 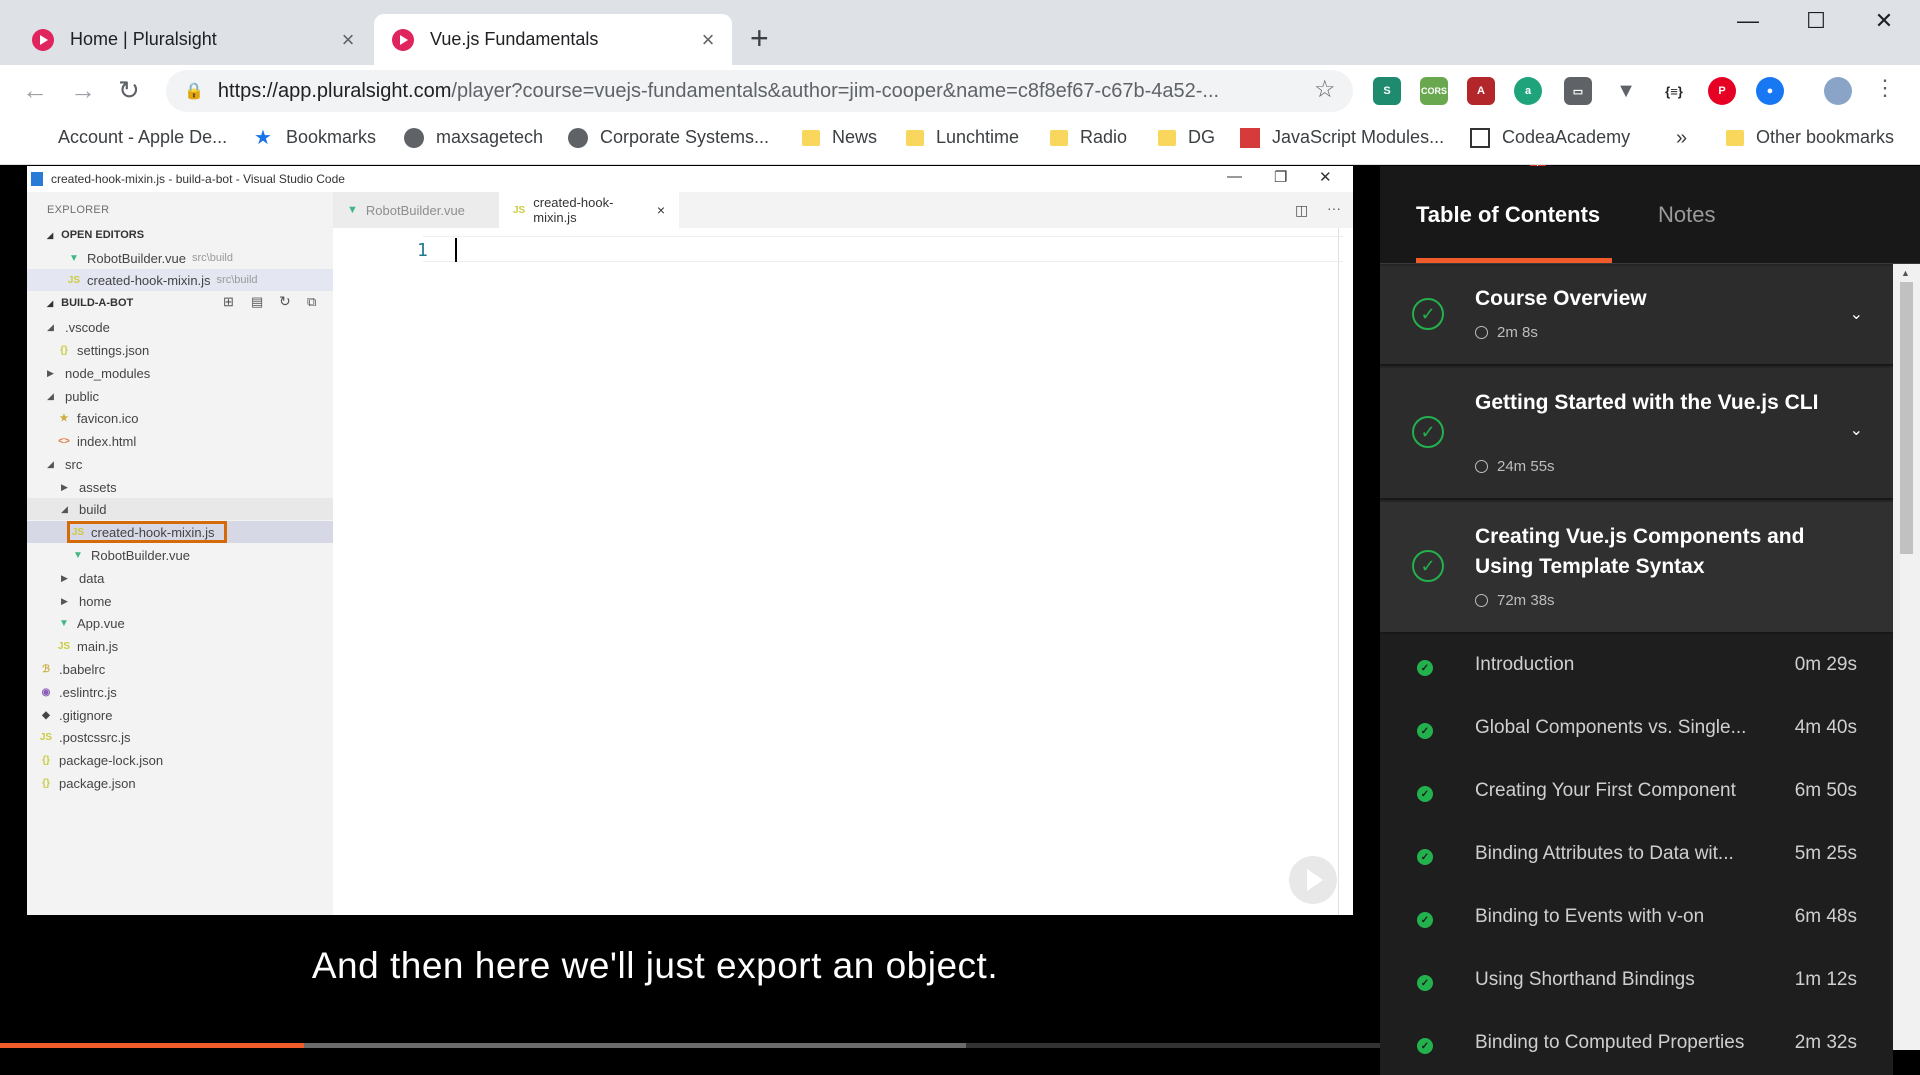 What do you see at coordinates (1636, 665) in the screenshot?
I see `clip-item: ✓ Introduction 0m 29s` at bounding box center [1636, 665].